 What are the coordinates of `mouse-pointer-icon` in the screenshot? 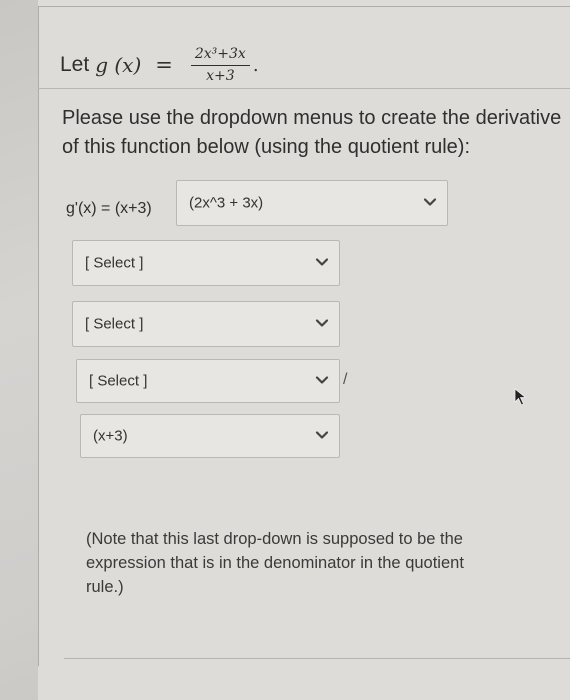 It's located at (522, 399).